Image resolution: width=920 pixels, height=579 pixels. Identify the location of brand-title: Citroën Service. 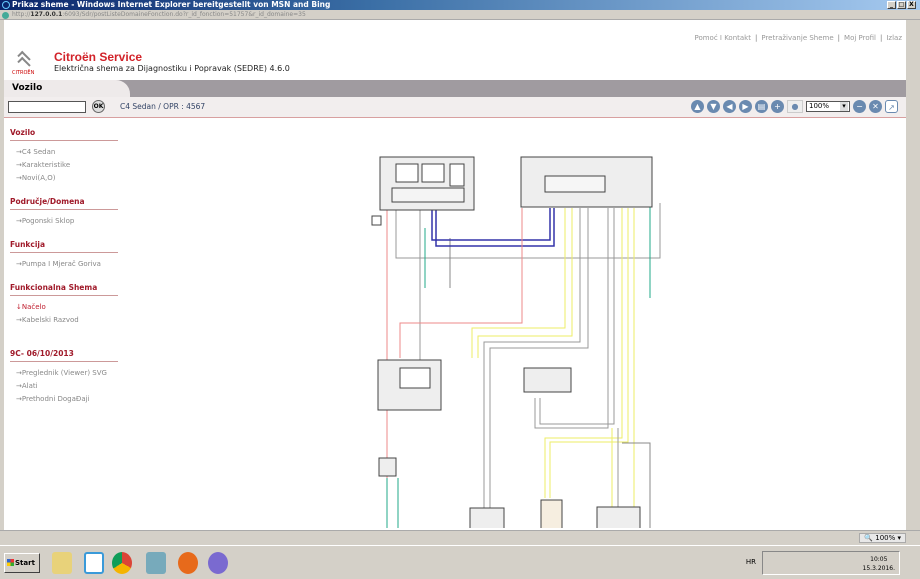
(98, 57).